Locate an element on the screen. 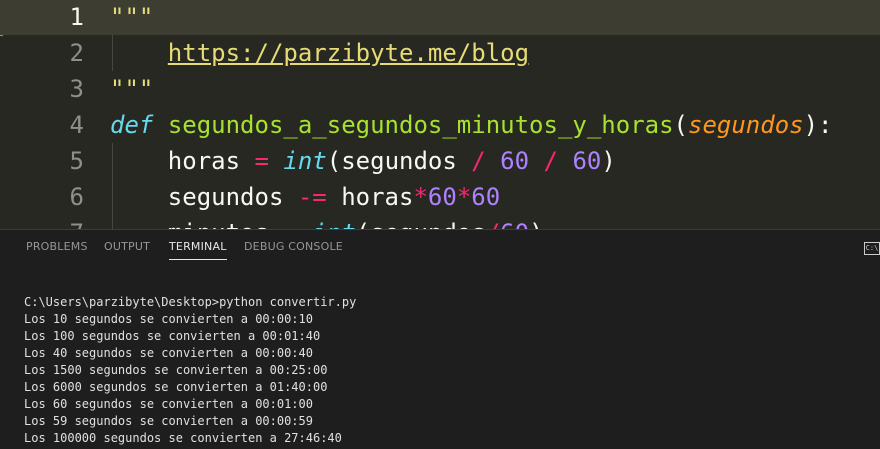 The width and height of the screenshot is (880, 449). line-number: 5 is located at coordinates (76, 161).